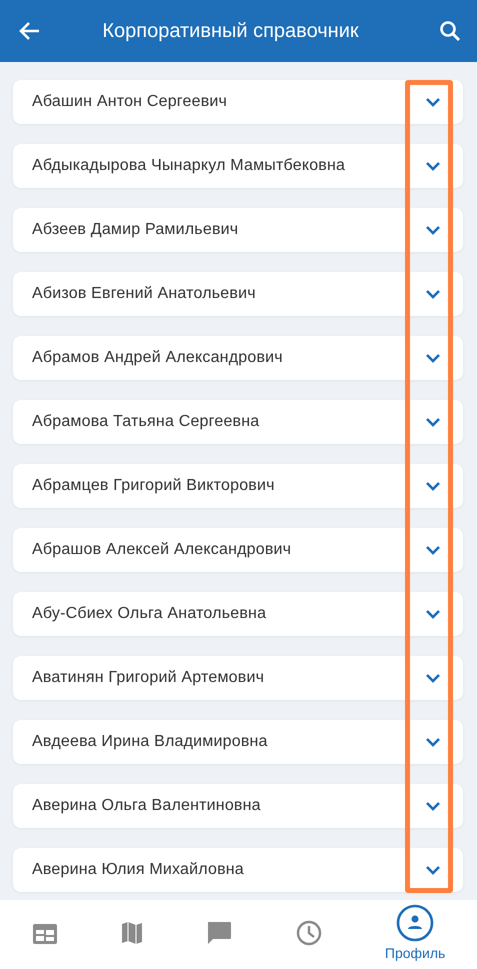 The image size is (477, 969). What do you see at coordinates (162, 550) in the screenshot?
I see `contact-name: Абрашов Алексей Александрович` at bounding box center [162, 550].